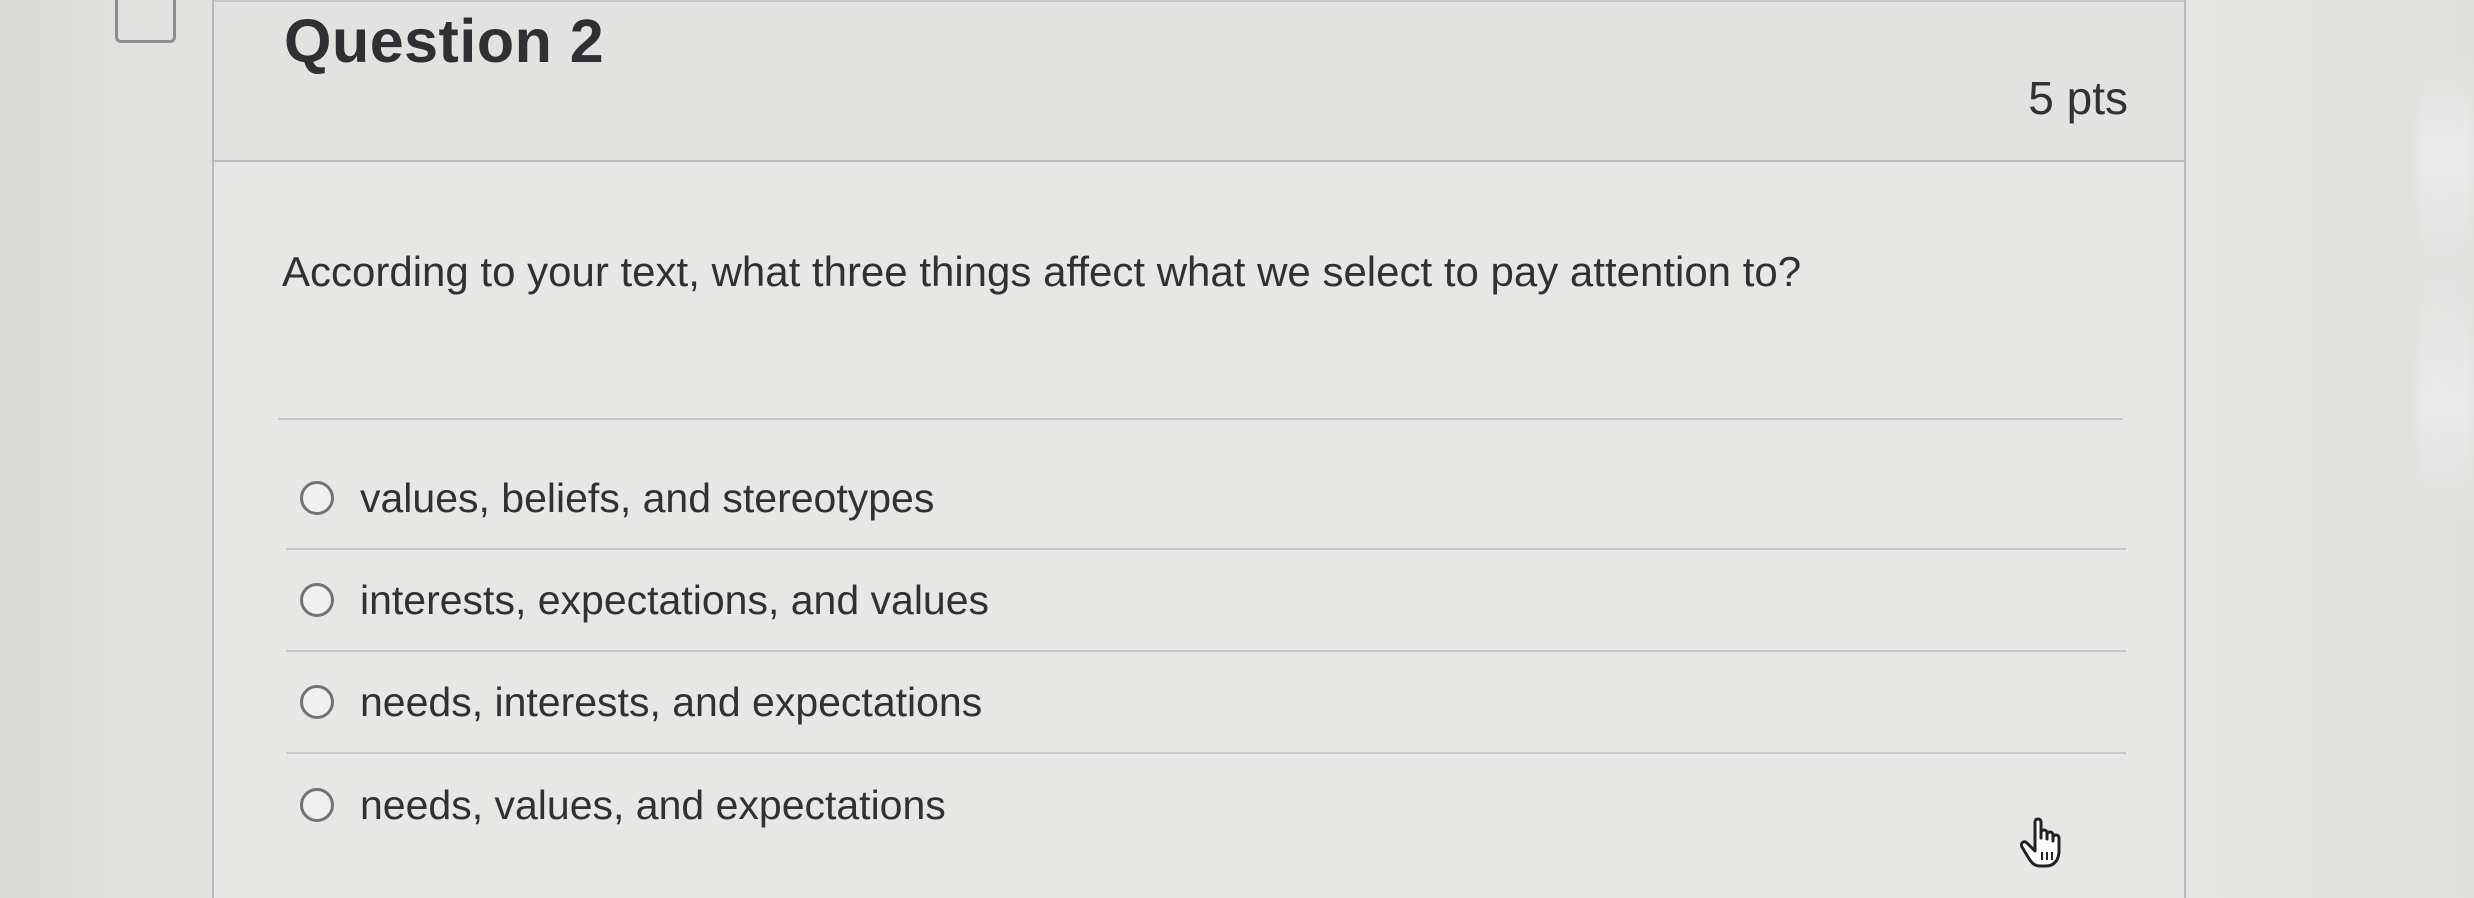 This screenshot has height=898, width=2474. I want to click on question-title: Question 2, so click(444, 41).